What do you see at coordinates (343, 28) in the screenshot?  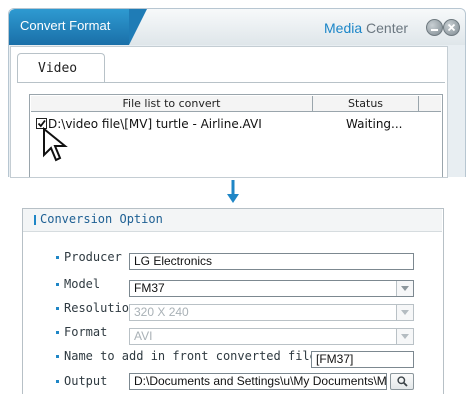 I see `brand-media: Media` at bounding box center [343, 28].